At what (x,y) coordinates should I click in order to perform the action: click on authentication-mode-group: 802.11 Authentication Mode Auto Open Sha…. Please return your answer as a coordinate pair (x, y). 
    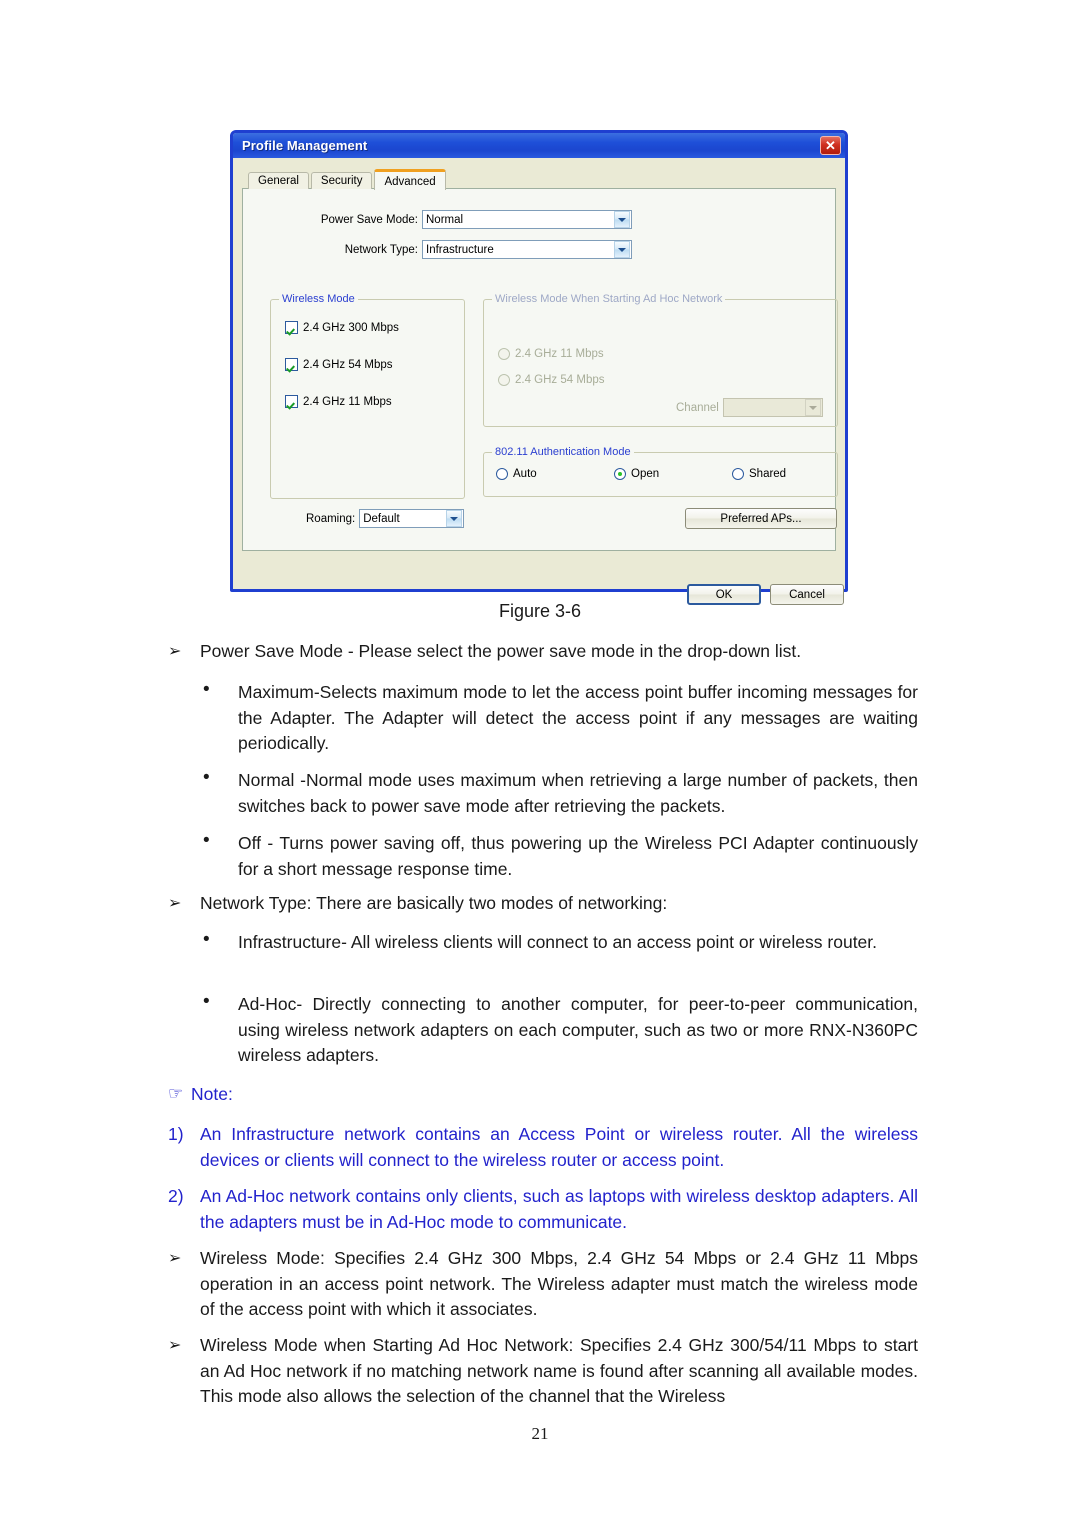
    Looking at the image, I should click on (660, 471).